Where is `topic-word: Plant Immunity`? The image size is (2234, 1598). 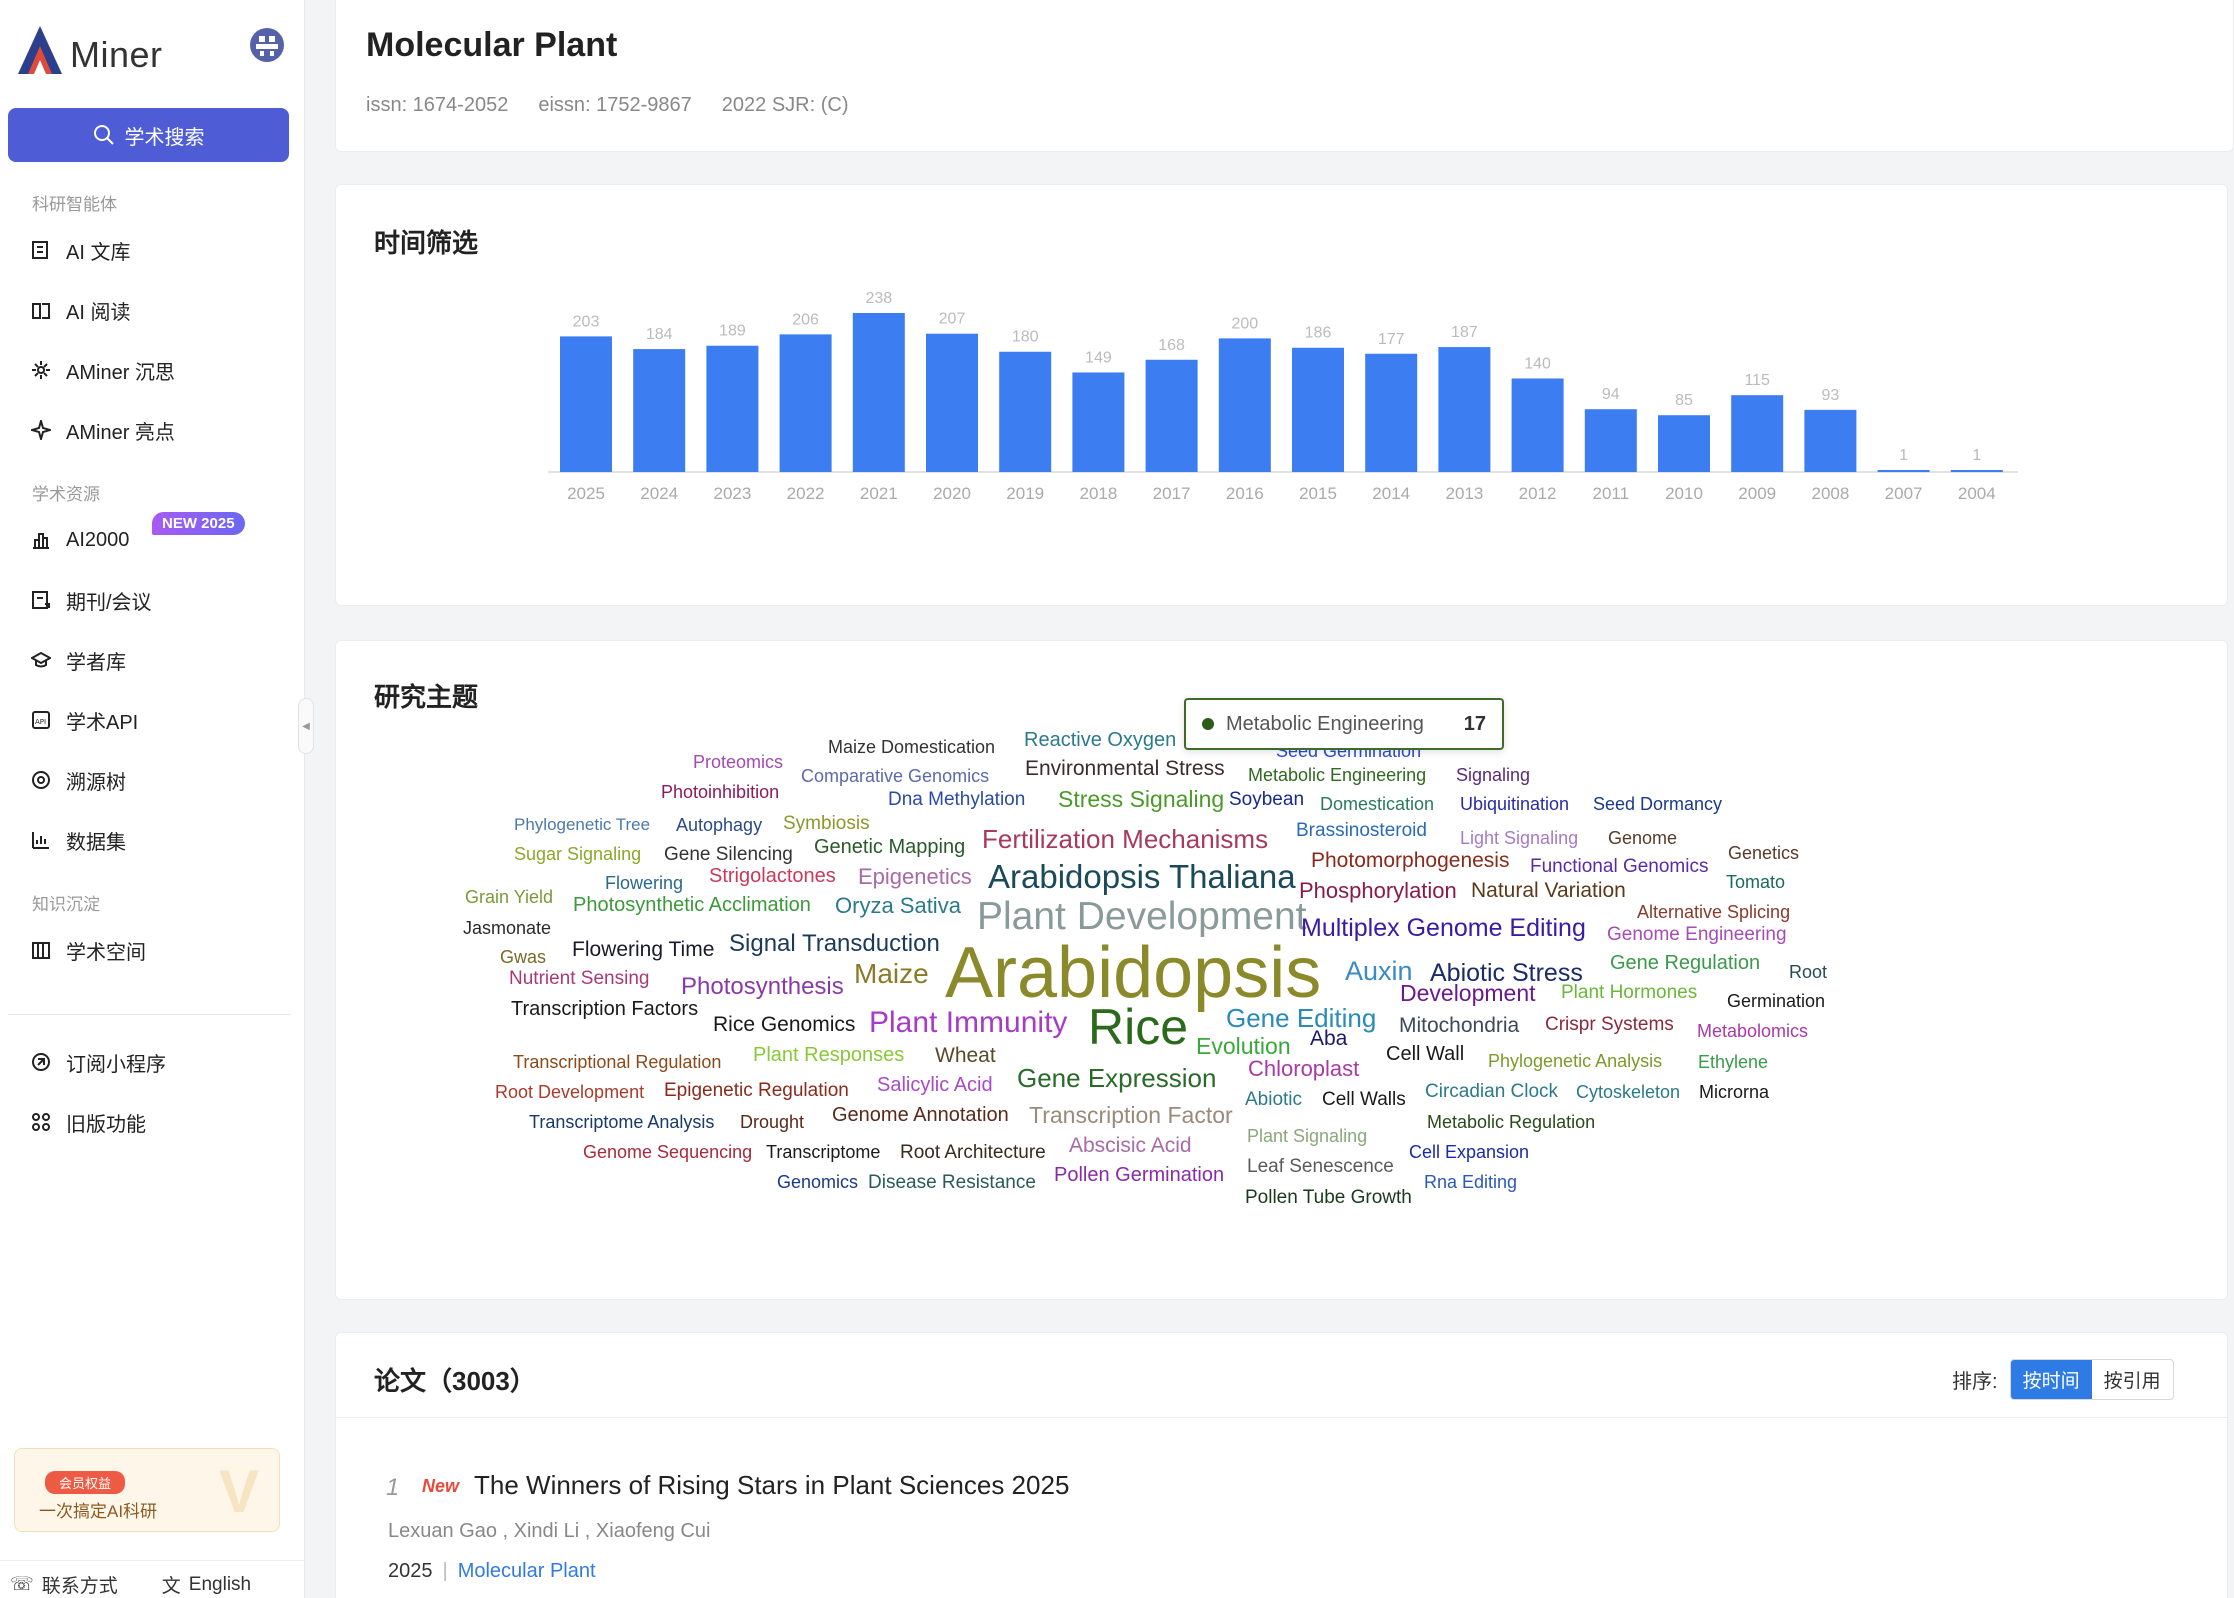
topic-word: Plant Immunity is located at coordinates (968, 1023).